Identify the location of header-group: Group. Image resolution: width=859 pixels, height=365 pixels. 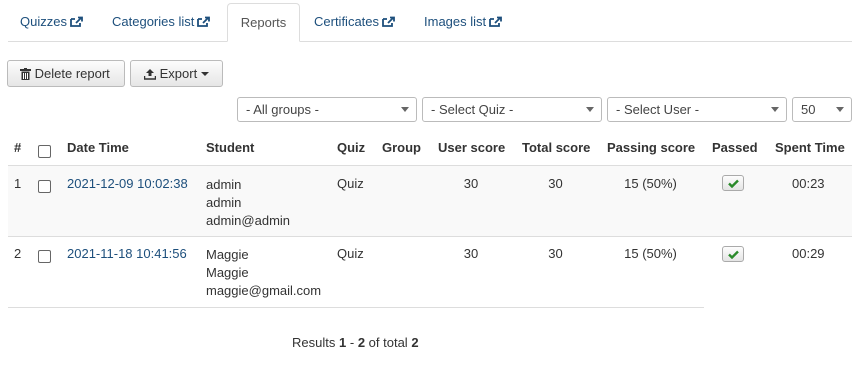
(401, 147).